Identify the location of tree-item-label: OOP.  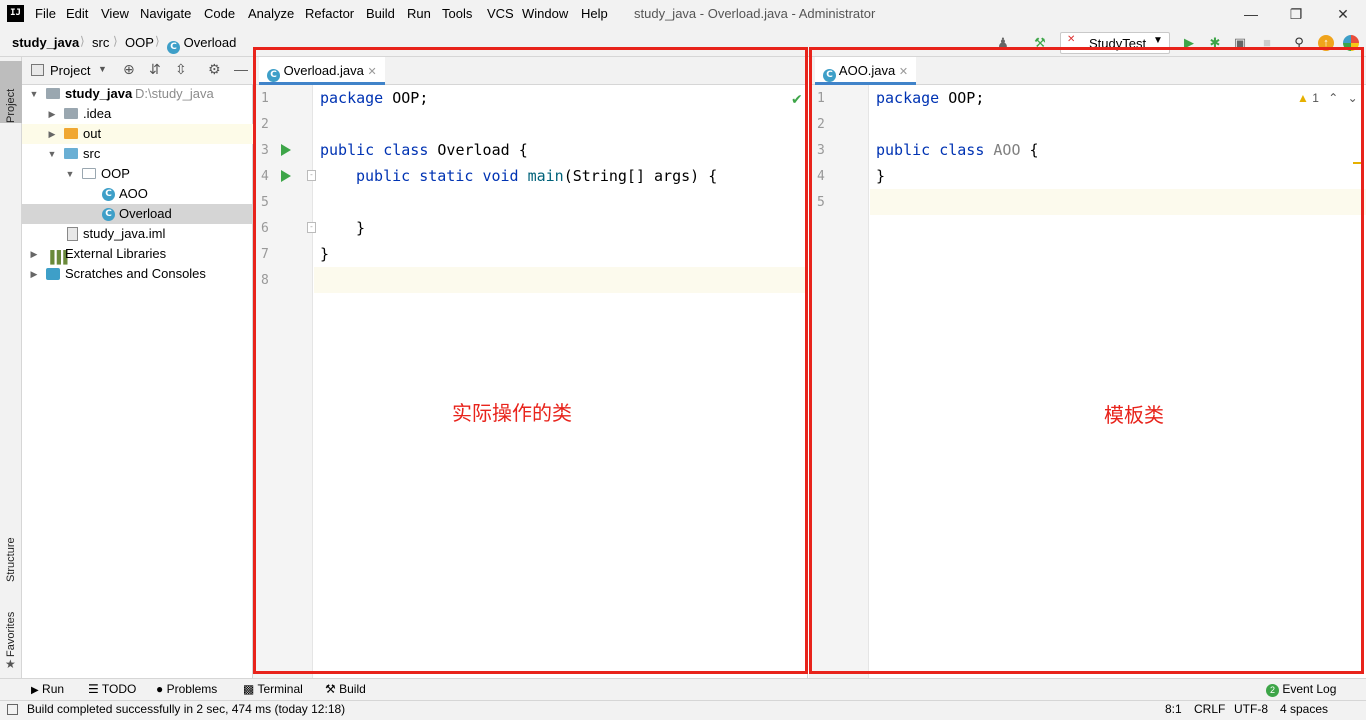
(115, 173).